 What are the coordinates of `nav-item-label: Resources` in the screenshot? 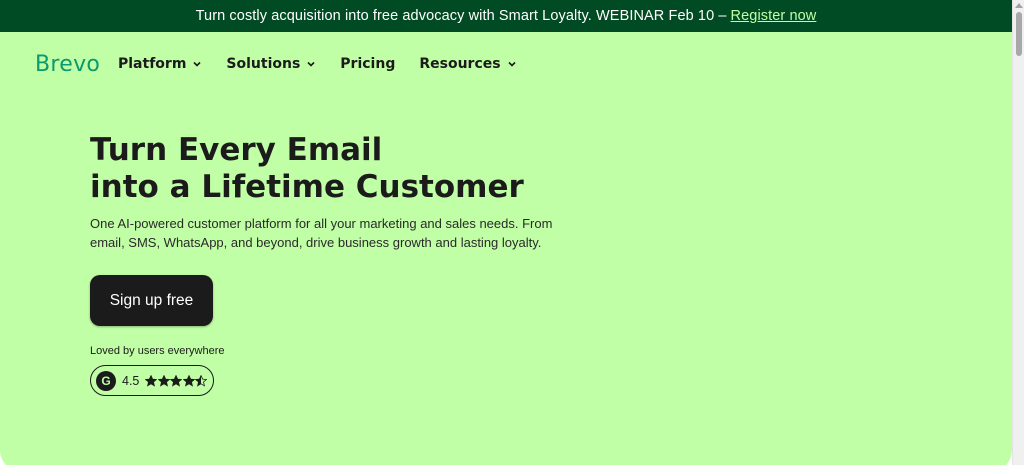 It's located at (460, 64).